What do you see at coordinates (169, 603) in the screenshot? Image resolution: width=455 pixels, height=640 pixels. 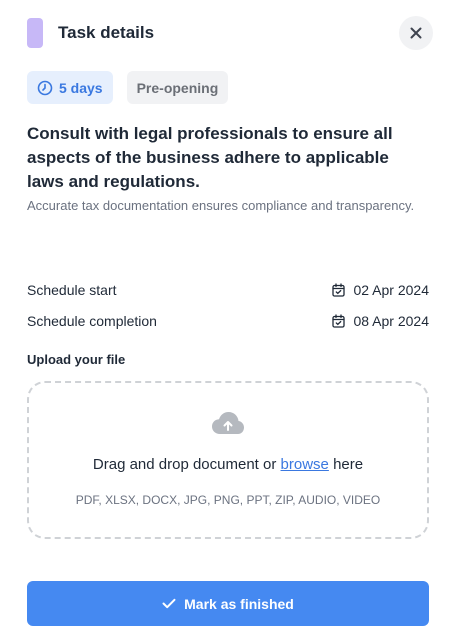 I see `check-icon` at bounding box center [169, 603].